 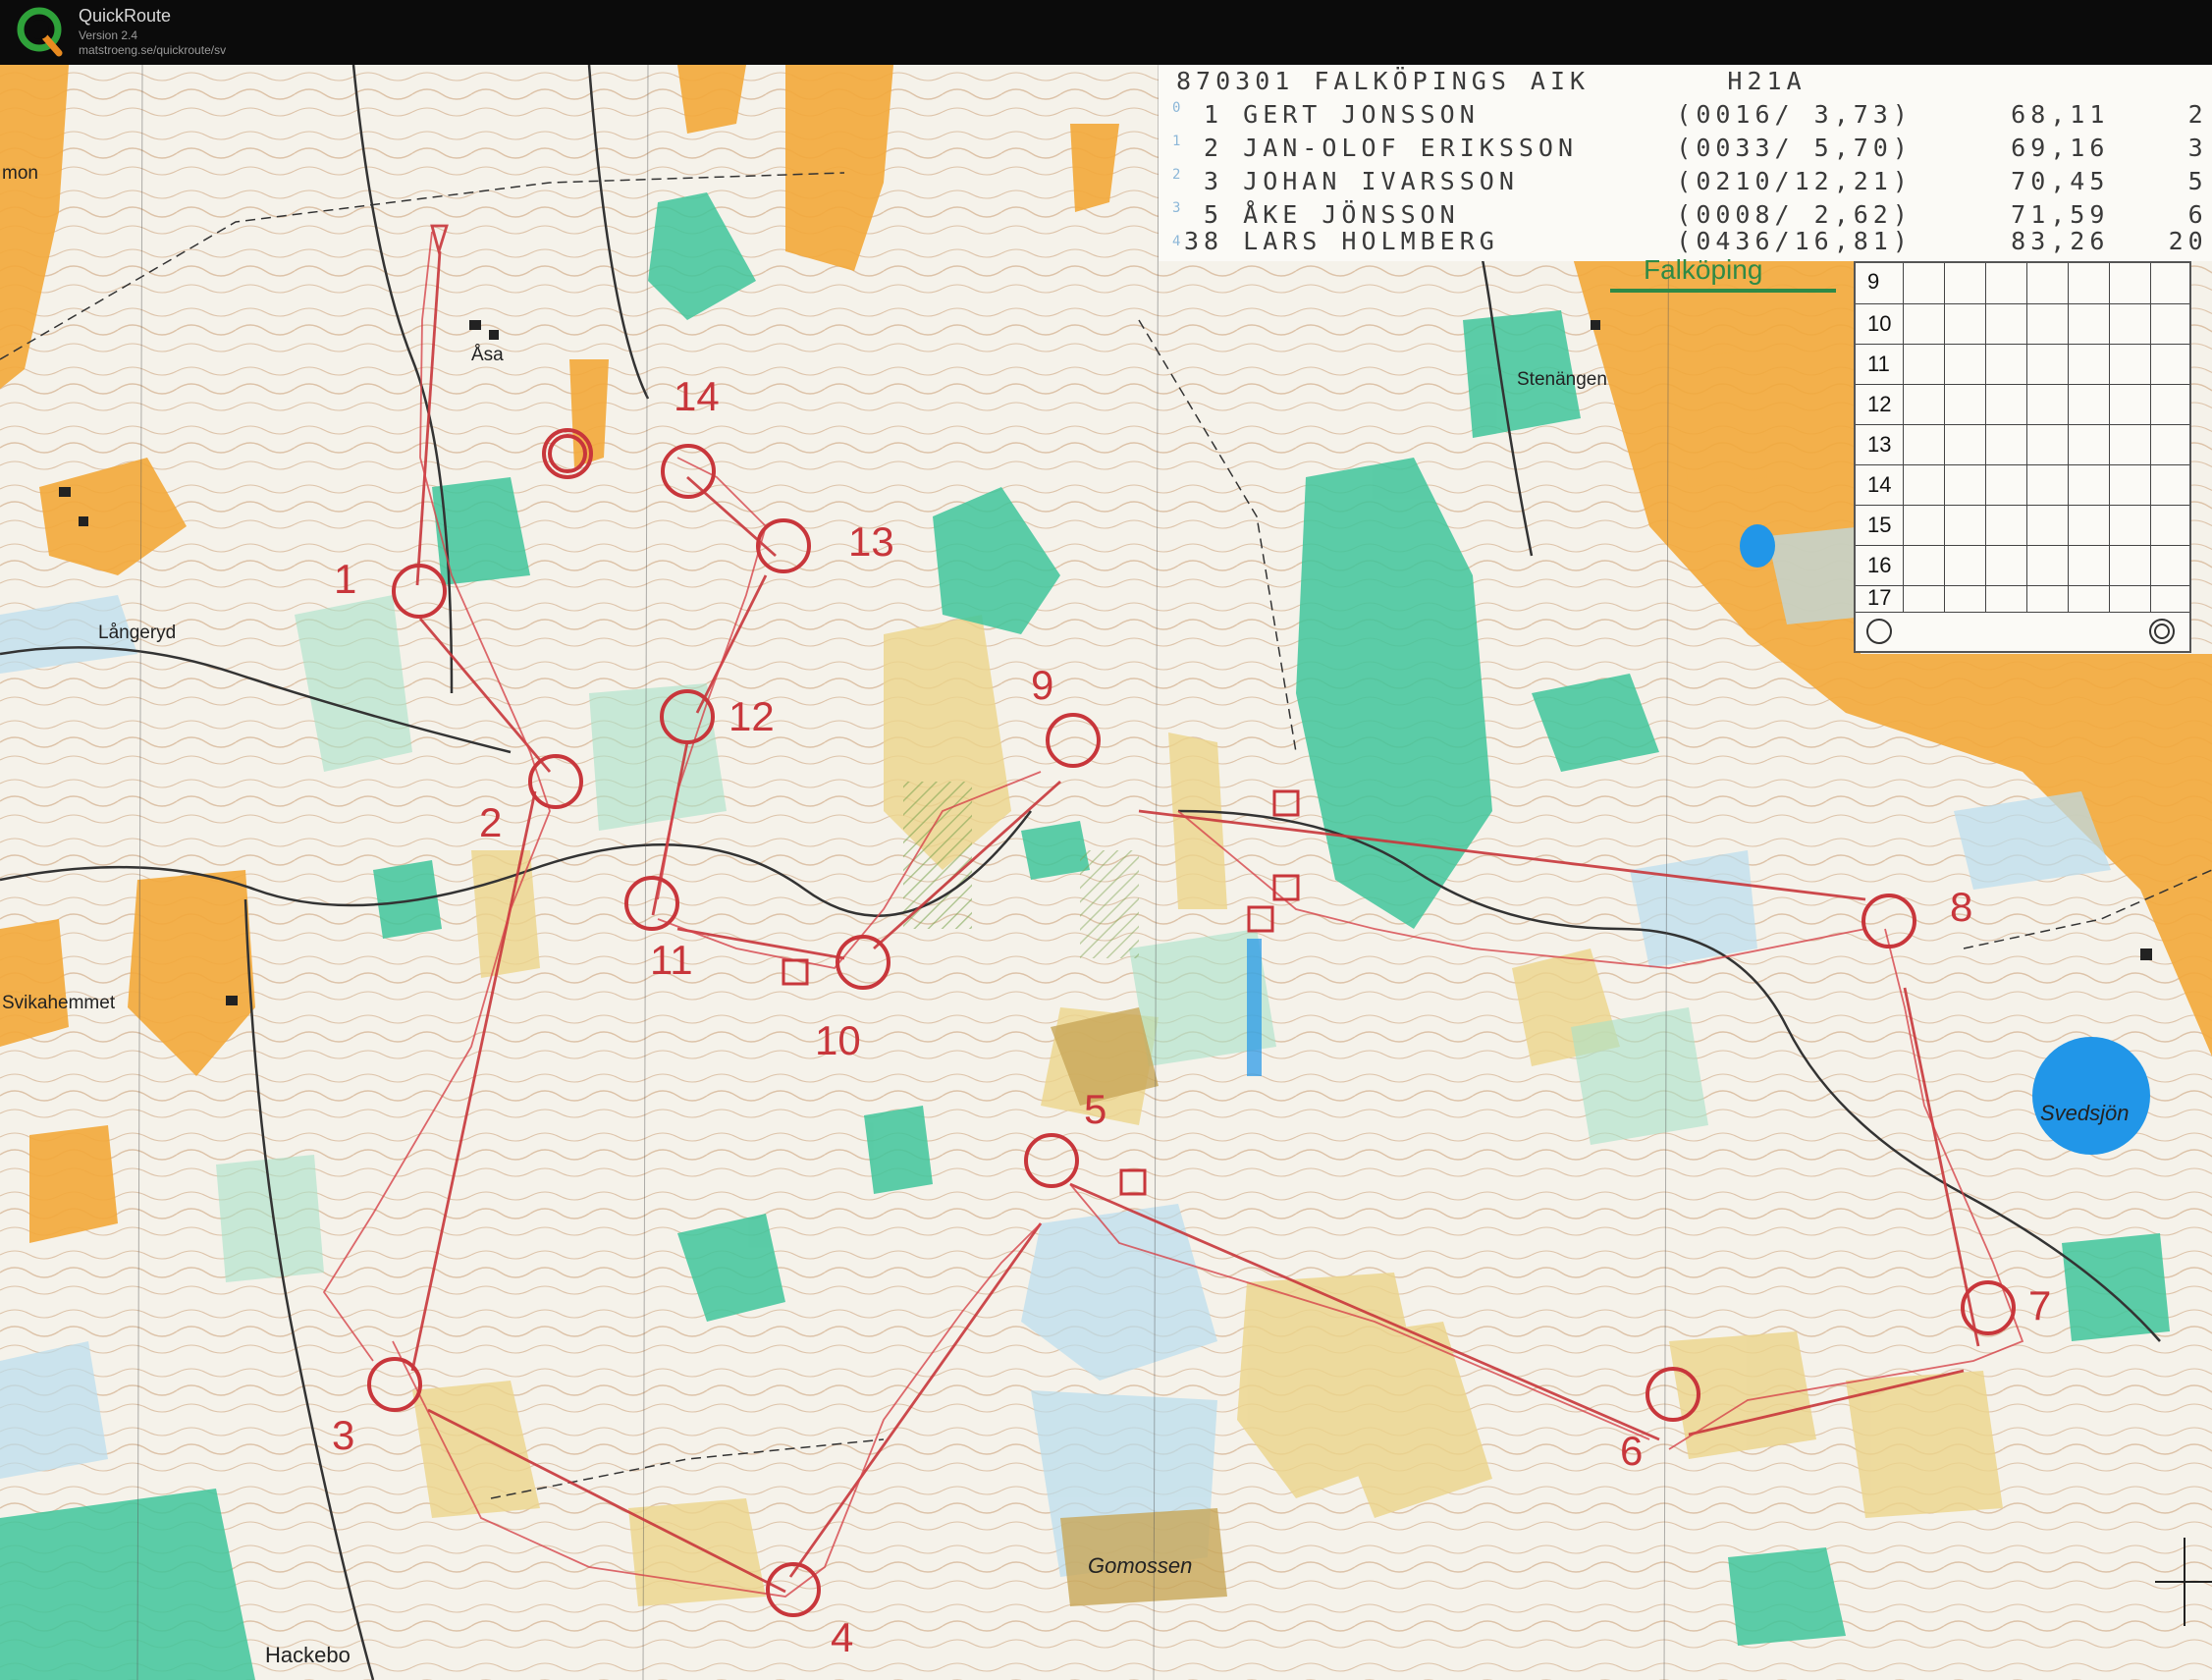 I want to click on grid-row-number: 14, so click(x=1879, y=484).